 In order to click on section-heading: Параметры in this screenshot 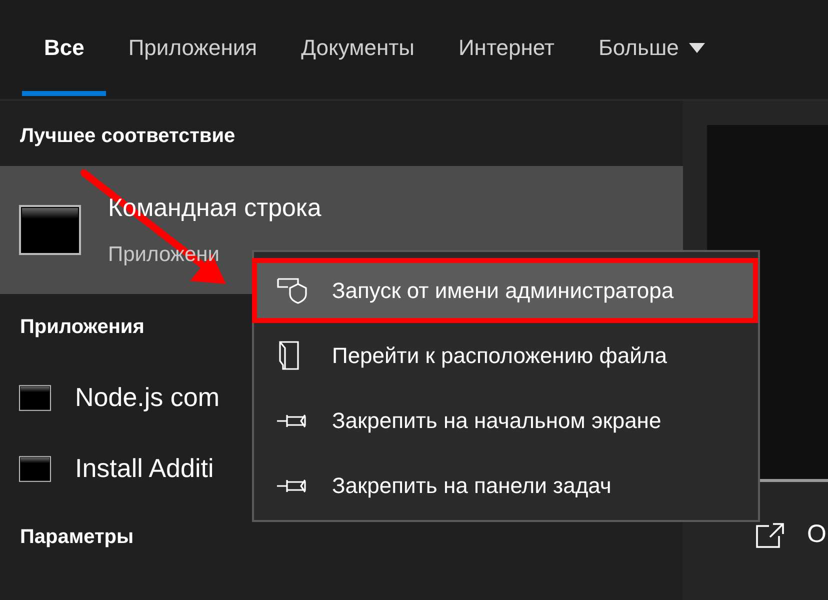, I will do `click(77, 537)`.